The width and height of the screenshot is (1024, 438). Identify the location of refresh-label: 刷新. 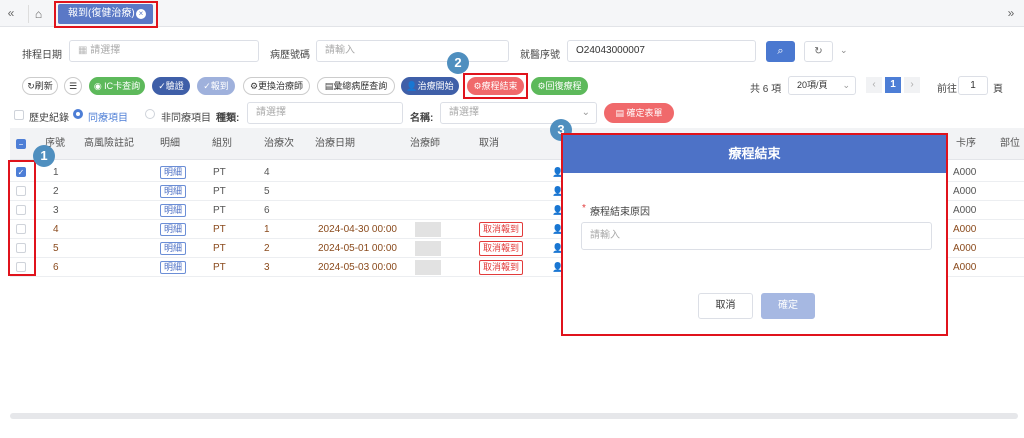
(43, 86).